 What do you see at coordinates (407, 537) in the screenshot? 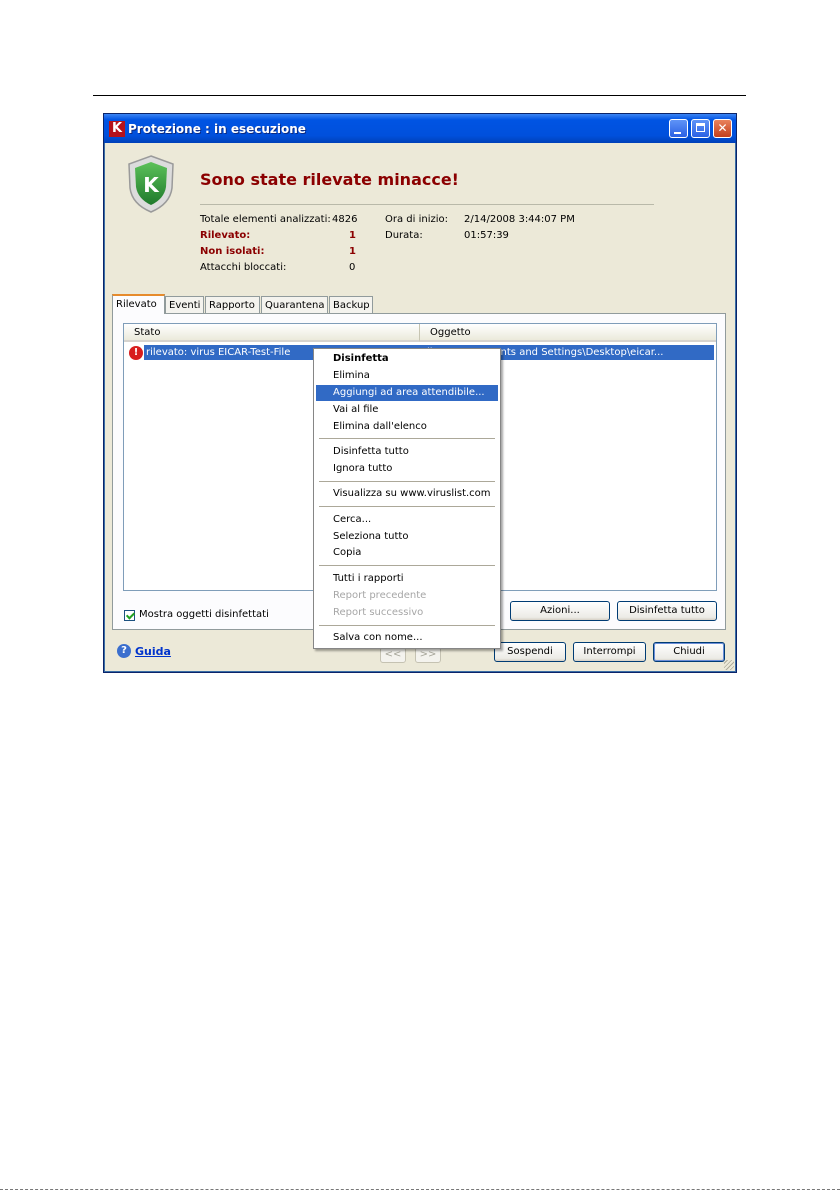
I see `menu-item-select-all: Seleziona tutto` at bounding box center [407, 537].